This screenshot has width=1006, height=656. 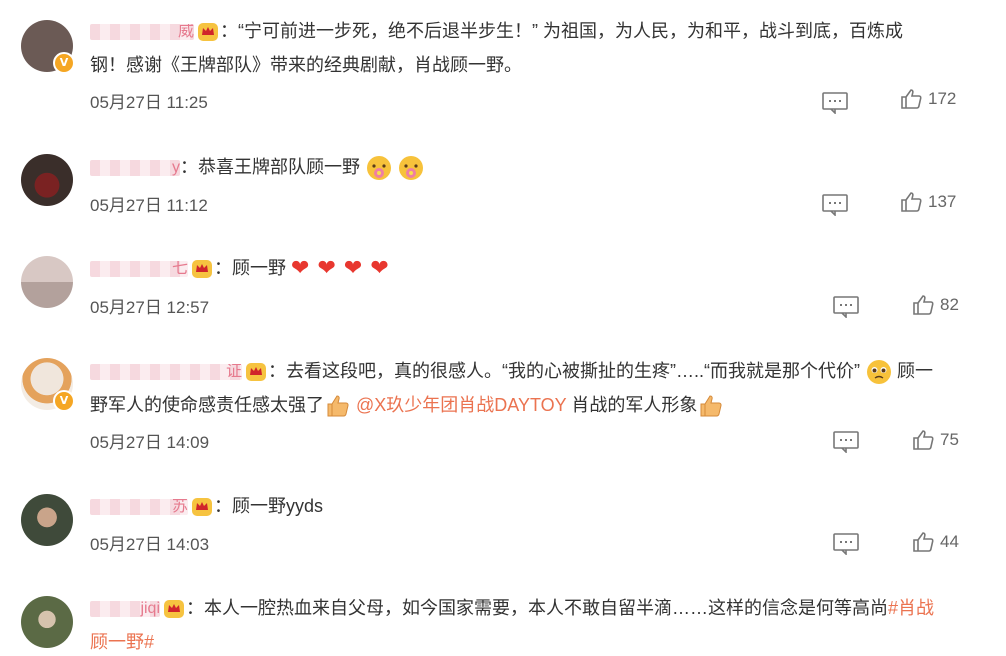 I want to click on username: 证, so click(x=166, y=372).